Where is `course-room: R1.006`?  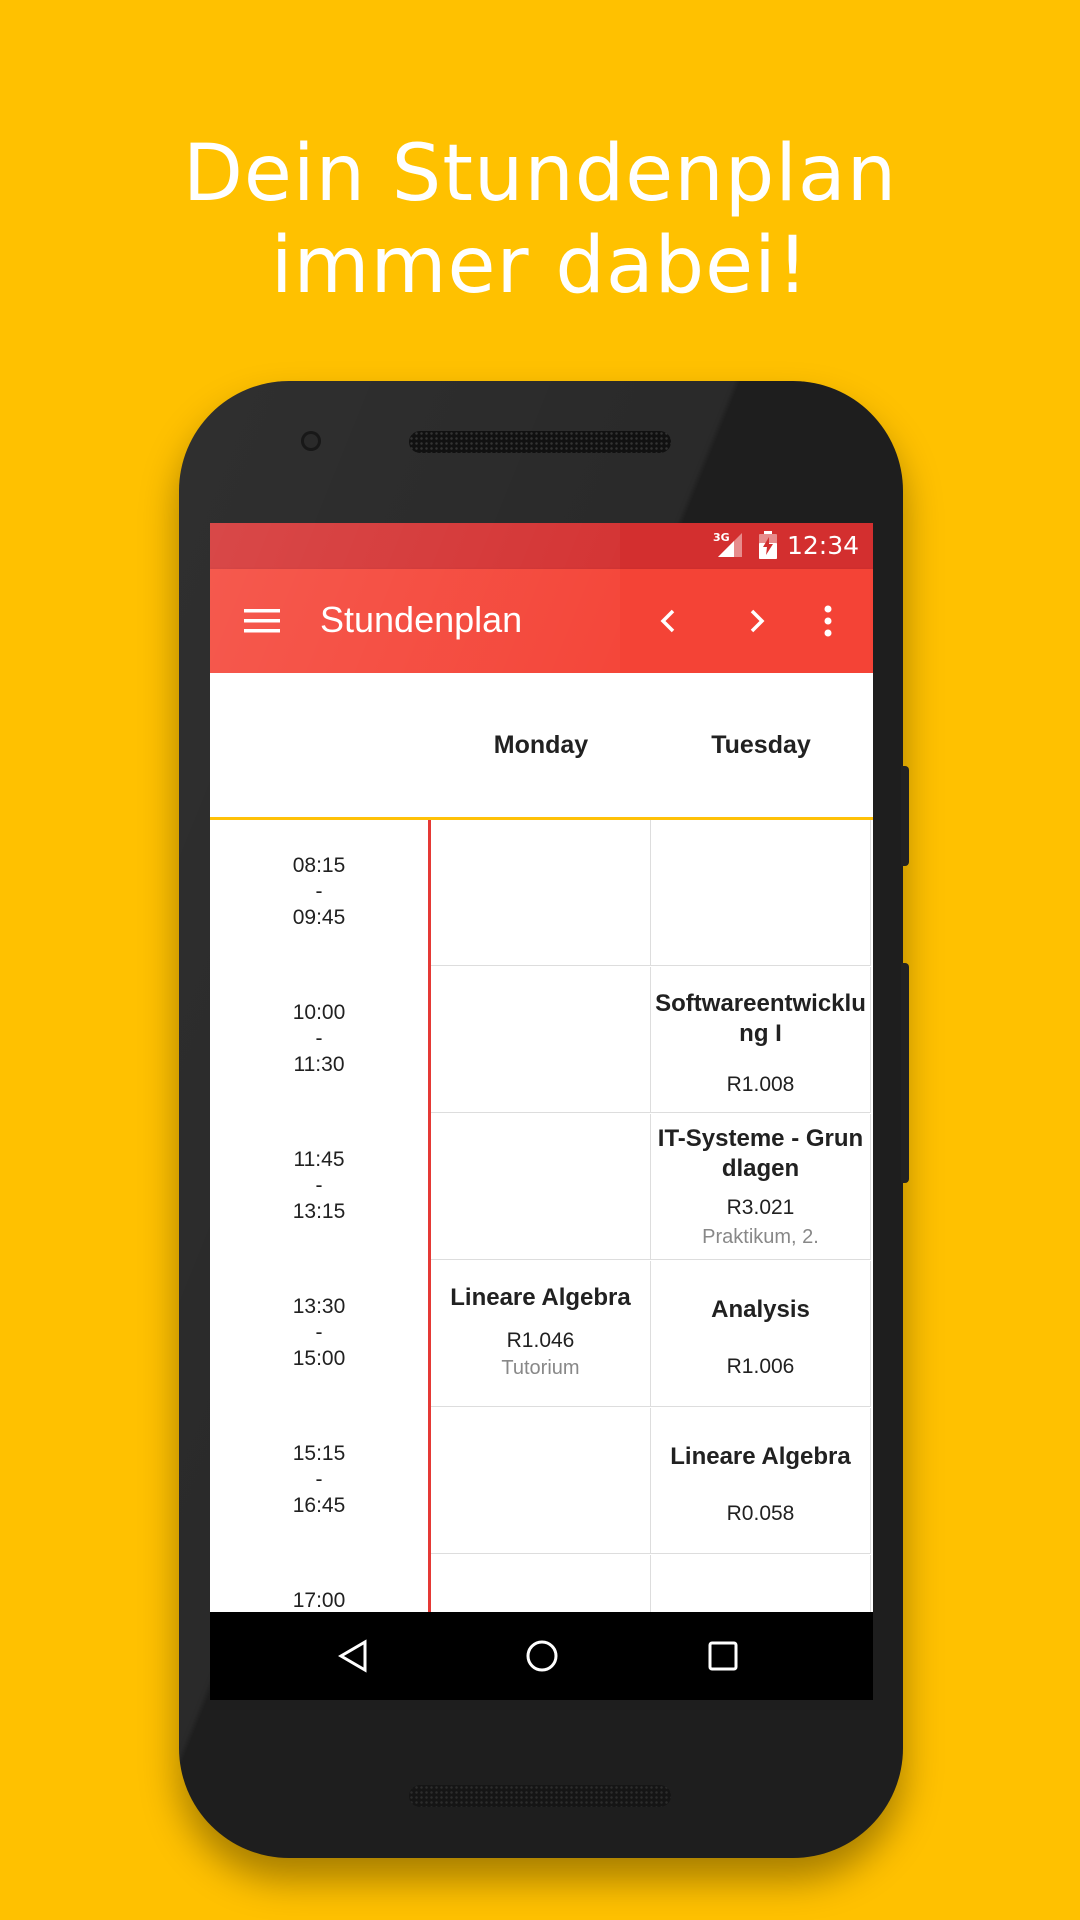
course-room: R1.006 is located at coordinates (760, 1366).